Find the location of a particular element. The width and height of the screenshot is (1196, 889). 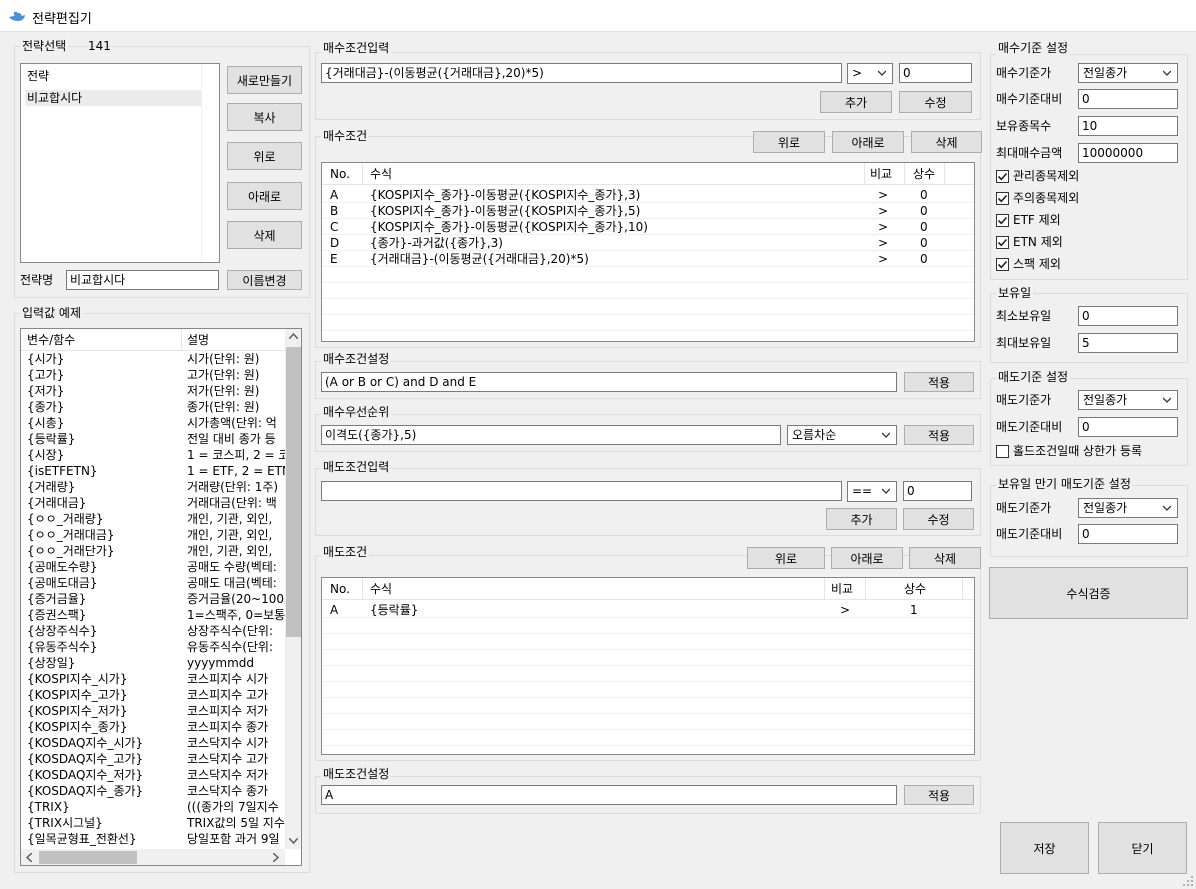

table-row: {저가} 저가(단위: 원) is located at coordinates (153, 391).